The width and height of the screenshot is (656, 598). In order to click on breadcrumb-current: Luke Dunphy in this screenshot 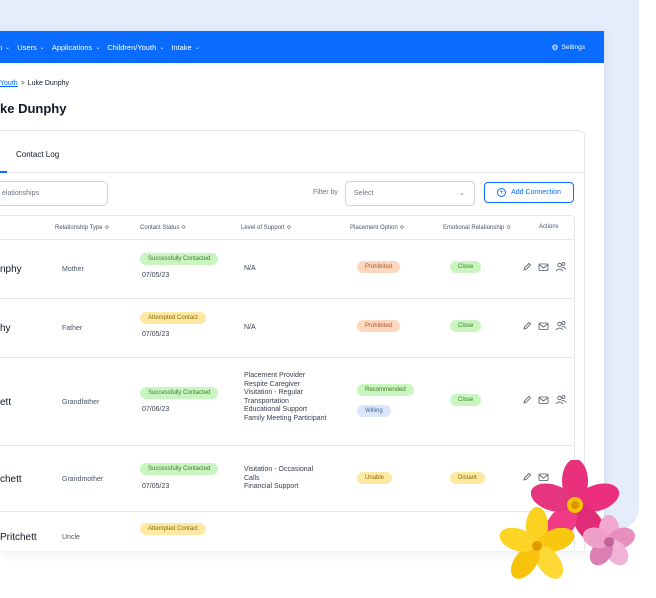, I will do `click(48, 83)`.